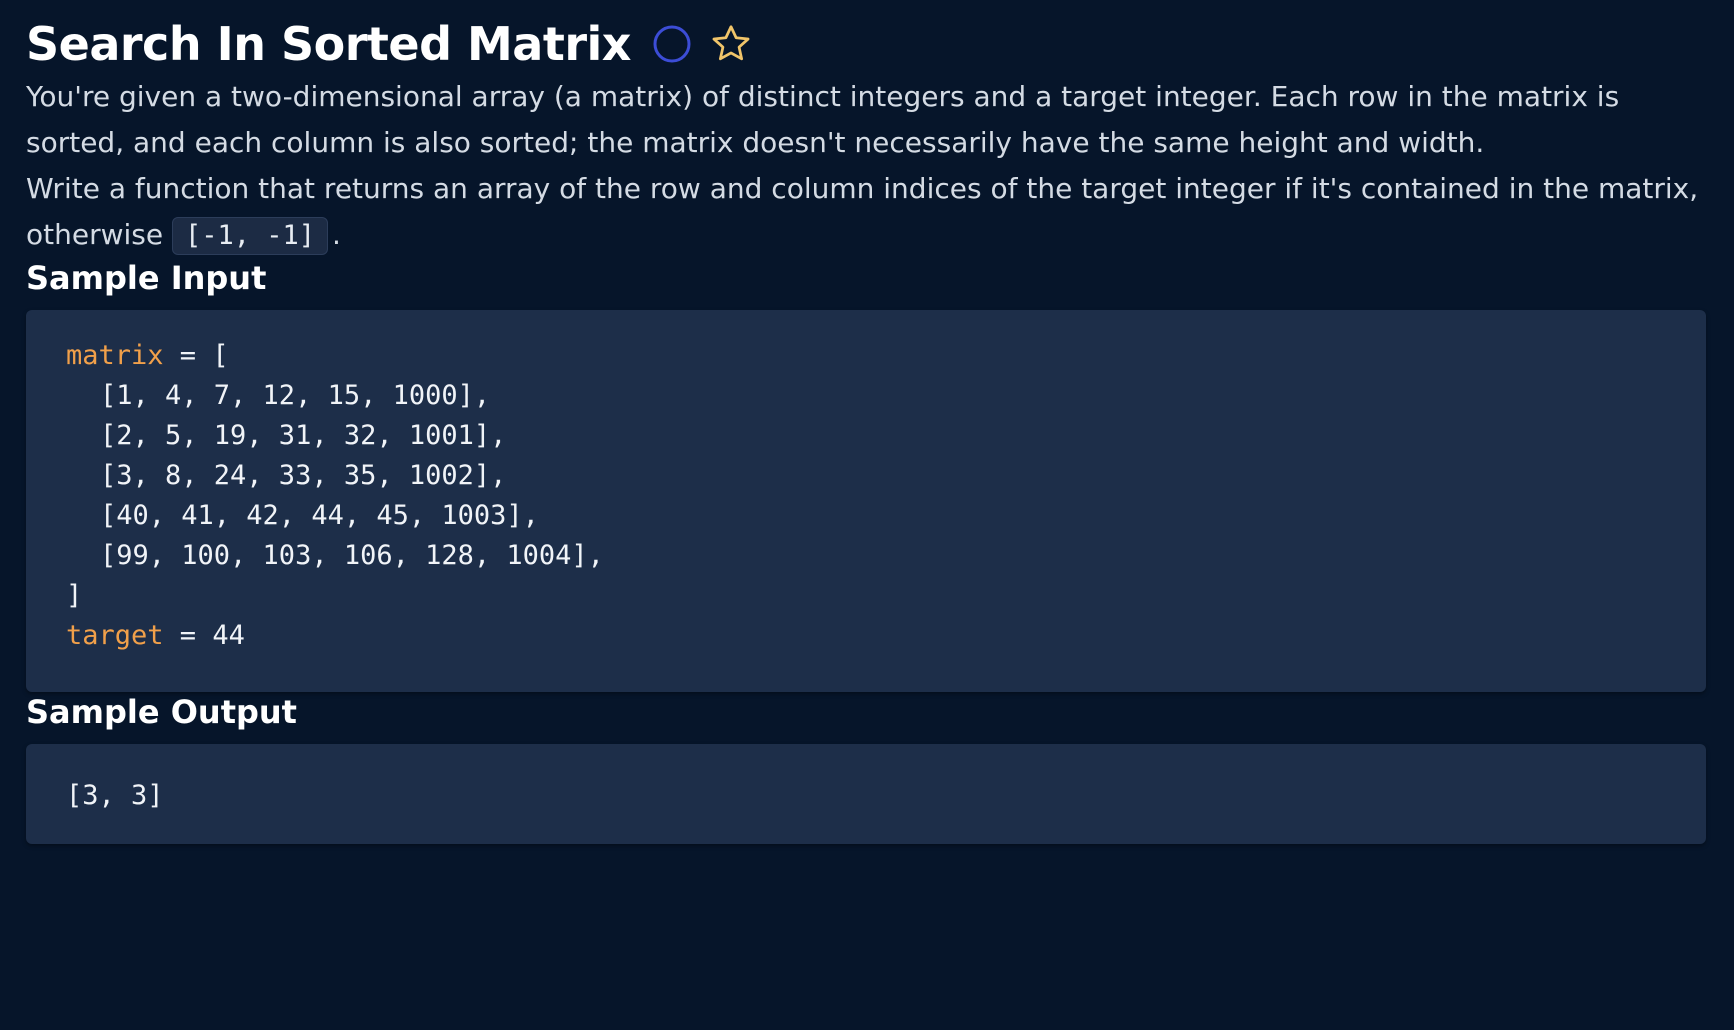 This screenshot has height=1030, width=1734. What do you see at coordinates (196, 355) in the screenshot?
I see `matrix-open-bracket: = [` at bounding box center [196, 355].